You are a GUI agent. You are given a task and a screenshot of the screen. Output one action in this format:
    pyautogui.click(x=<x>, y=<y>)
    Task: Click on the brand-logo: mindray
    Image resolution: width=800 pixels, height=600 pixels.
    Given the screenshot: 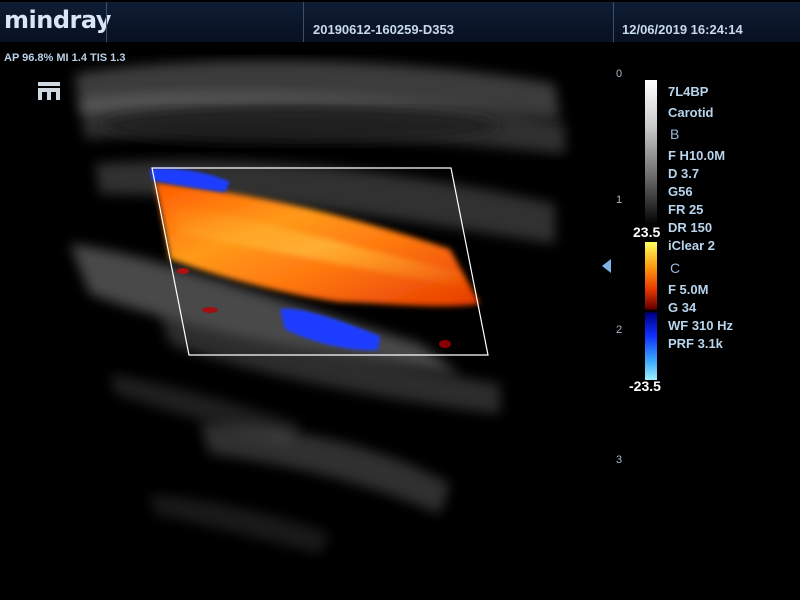 What is the action you would take?
    pyautogui.click(x=57, y=20)
    